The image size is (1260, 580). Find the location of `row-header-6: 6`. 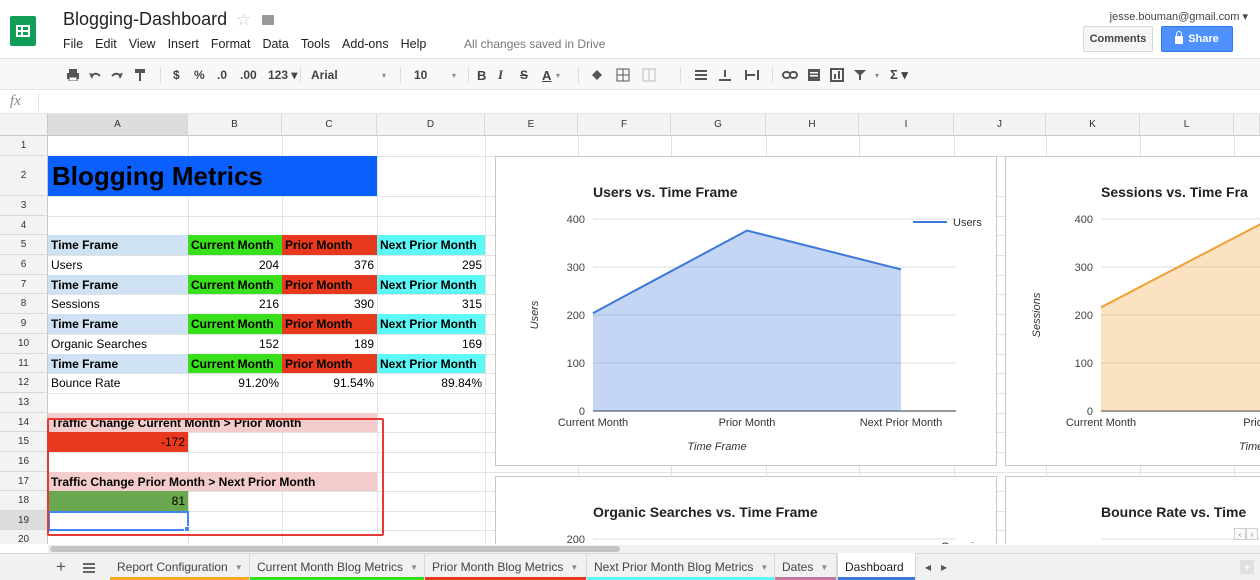

row-header-6: 6 is located at coordinates (24, 265).